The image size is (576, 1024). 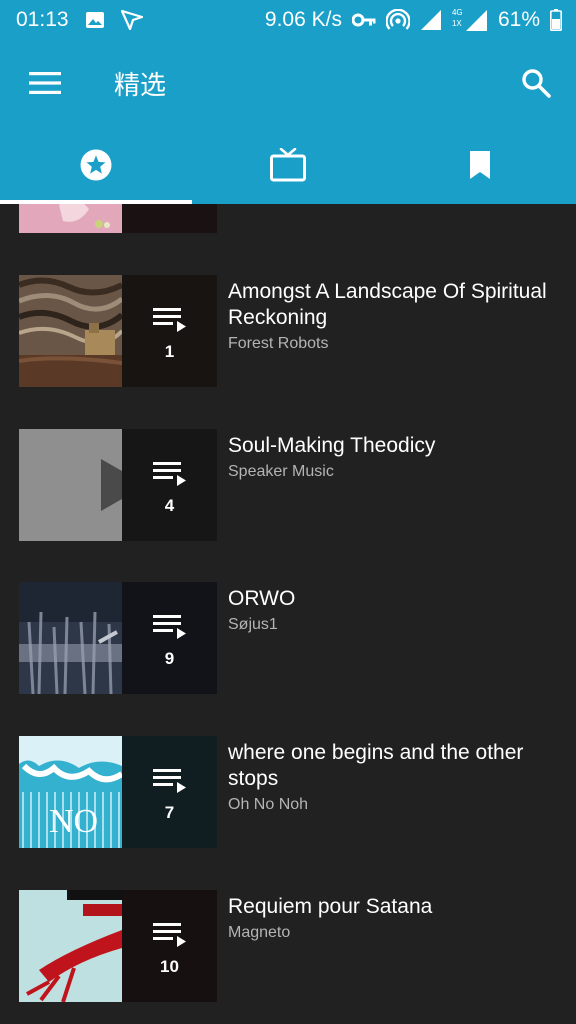 What do you see at coordinates (363, 20) in the screenshot?
I see `vpn-key-icon` at bounding box center [363, 20].